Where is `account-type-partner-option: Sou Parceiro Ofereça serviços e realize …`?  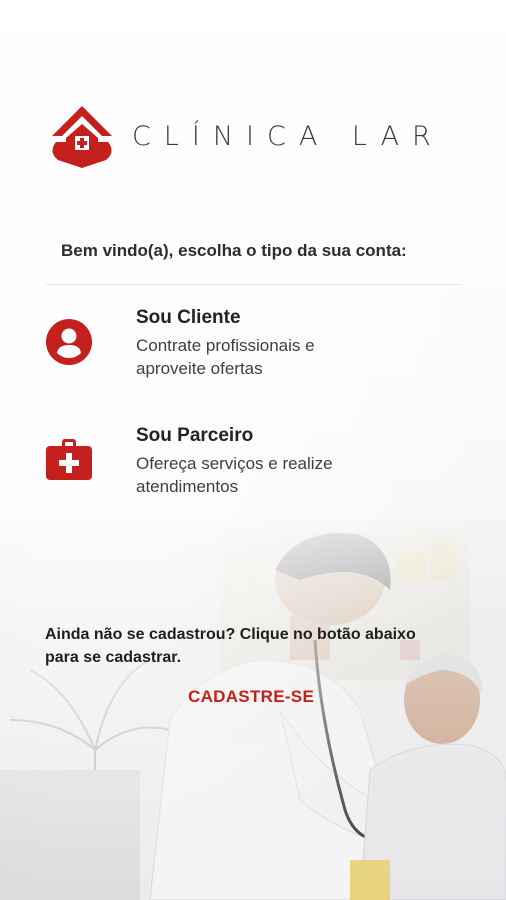
account-type-partner-option: Sou Parceiro Ofereça serviços e realize … is located at coordinates (253, 468).